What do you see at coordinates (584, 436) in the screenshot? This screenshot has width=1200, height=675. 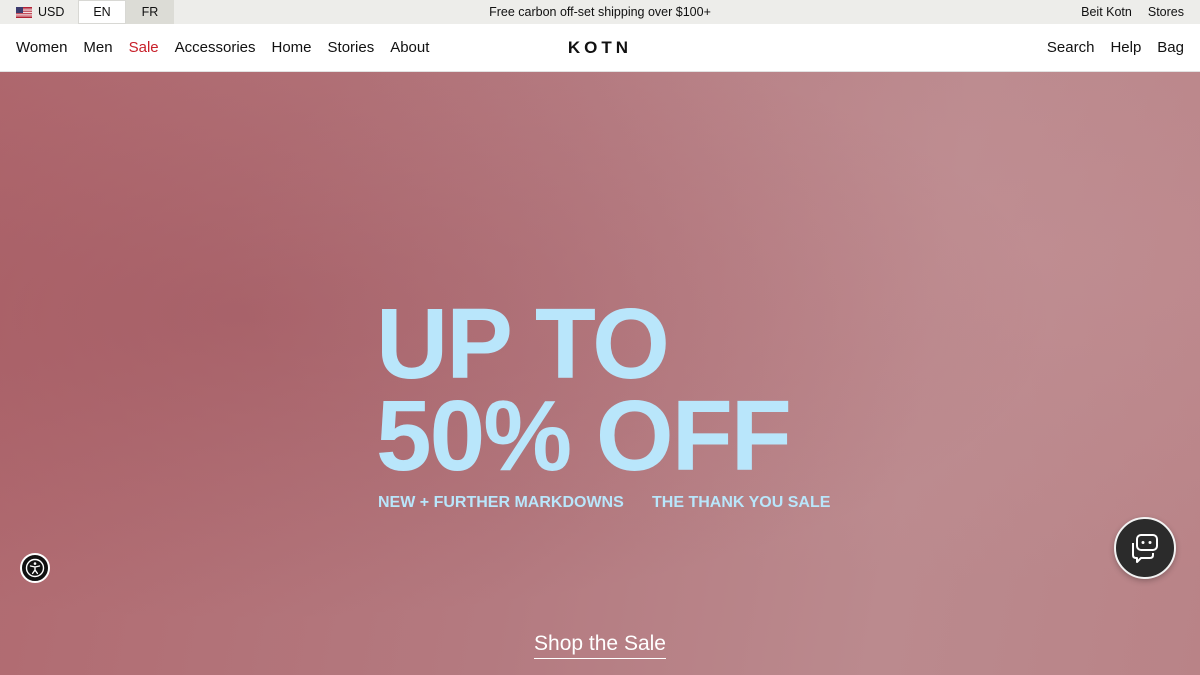 I see `hero-headline-line-2: 50% OFF` at bounding box center [584, 436].